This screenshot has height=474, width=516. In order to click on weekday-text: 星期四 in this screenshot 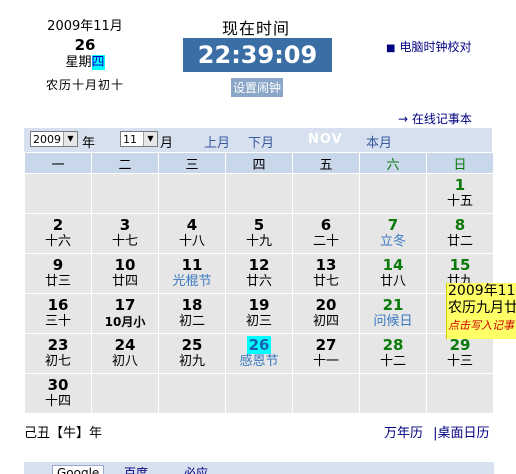, I will do `click(85, 63)`.